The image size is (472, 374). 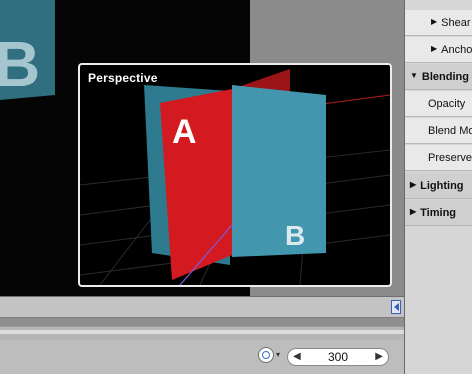 What do you see at coordinates (442, 186) in the screenshot?
I see `lighting-label: Lighting` at bounding box center [442, 186].